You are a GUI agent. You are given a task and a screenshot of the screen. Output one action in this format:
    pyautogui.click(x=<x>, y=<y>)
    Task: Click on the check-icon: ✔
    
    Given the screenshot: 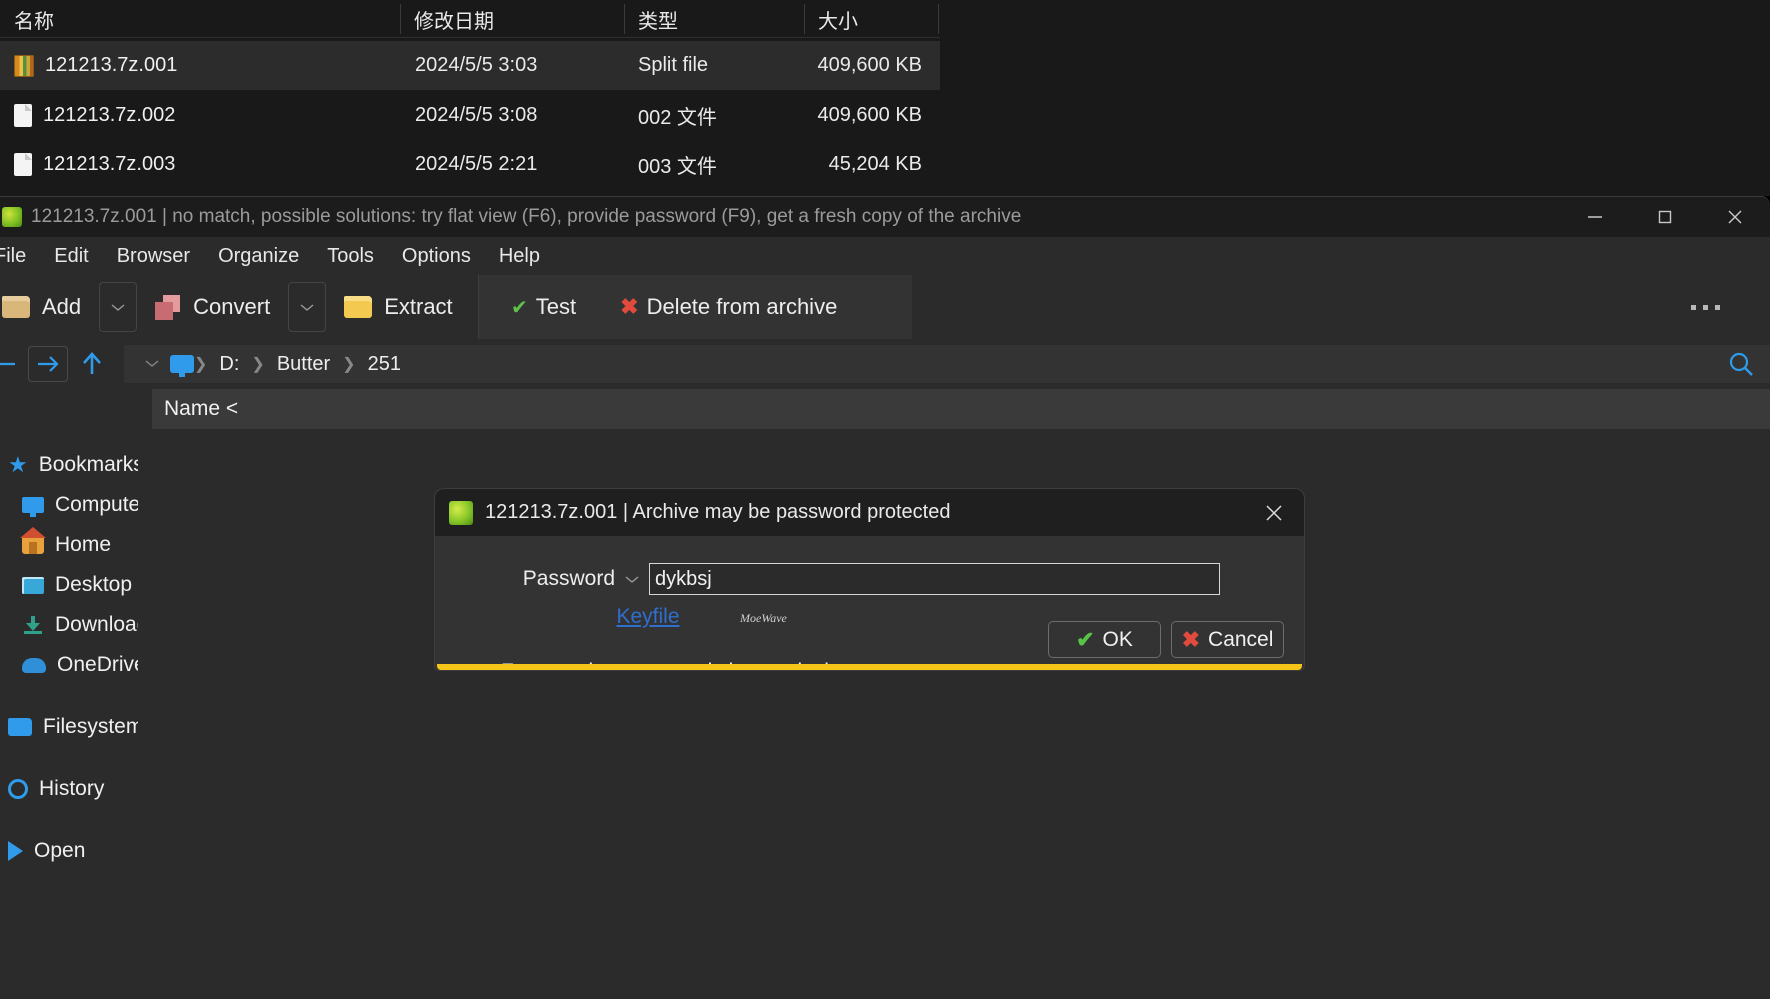 What is the action you would take?
    pyautogui.click(x=1085, y=639)
    